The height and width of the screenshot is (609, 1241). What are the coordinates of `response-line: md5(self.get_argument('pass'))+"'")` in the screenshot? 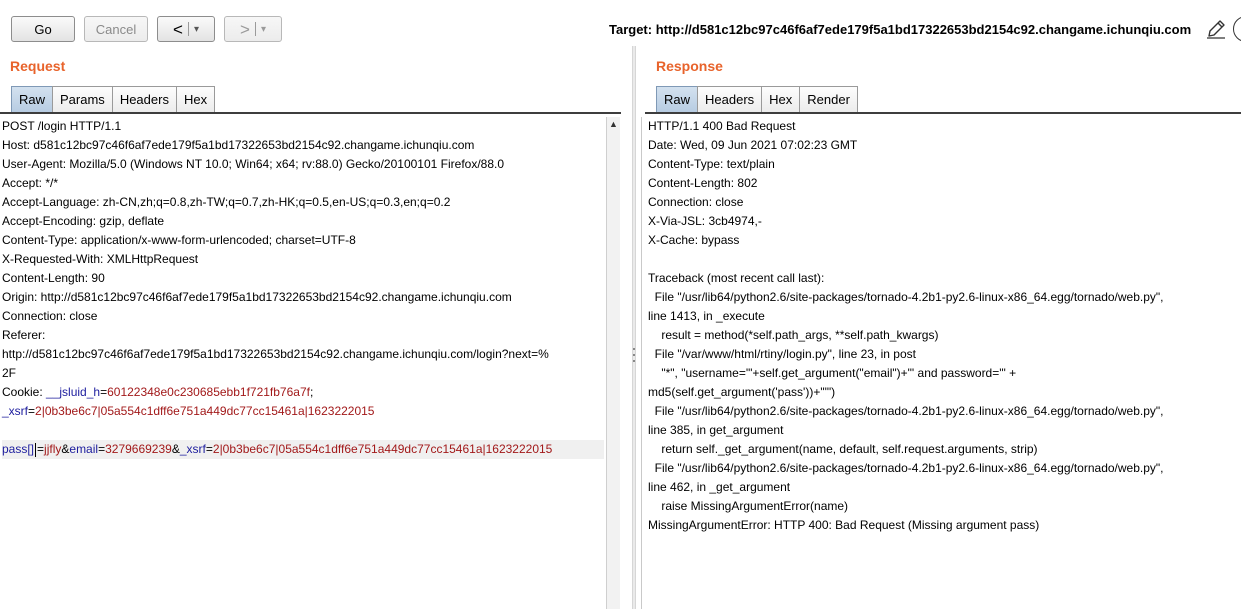 It's located at (742, 392).